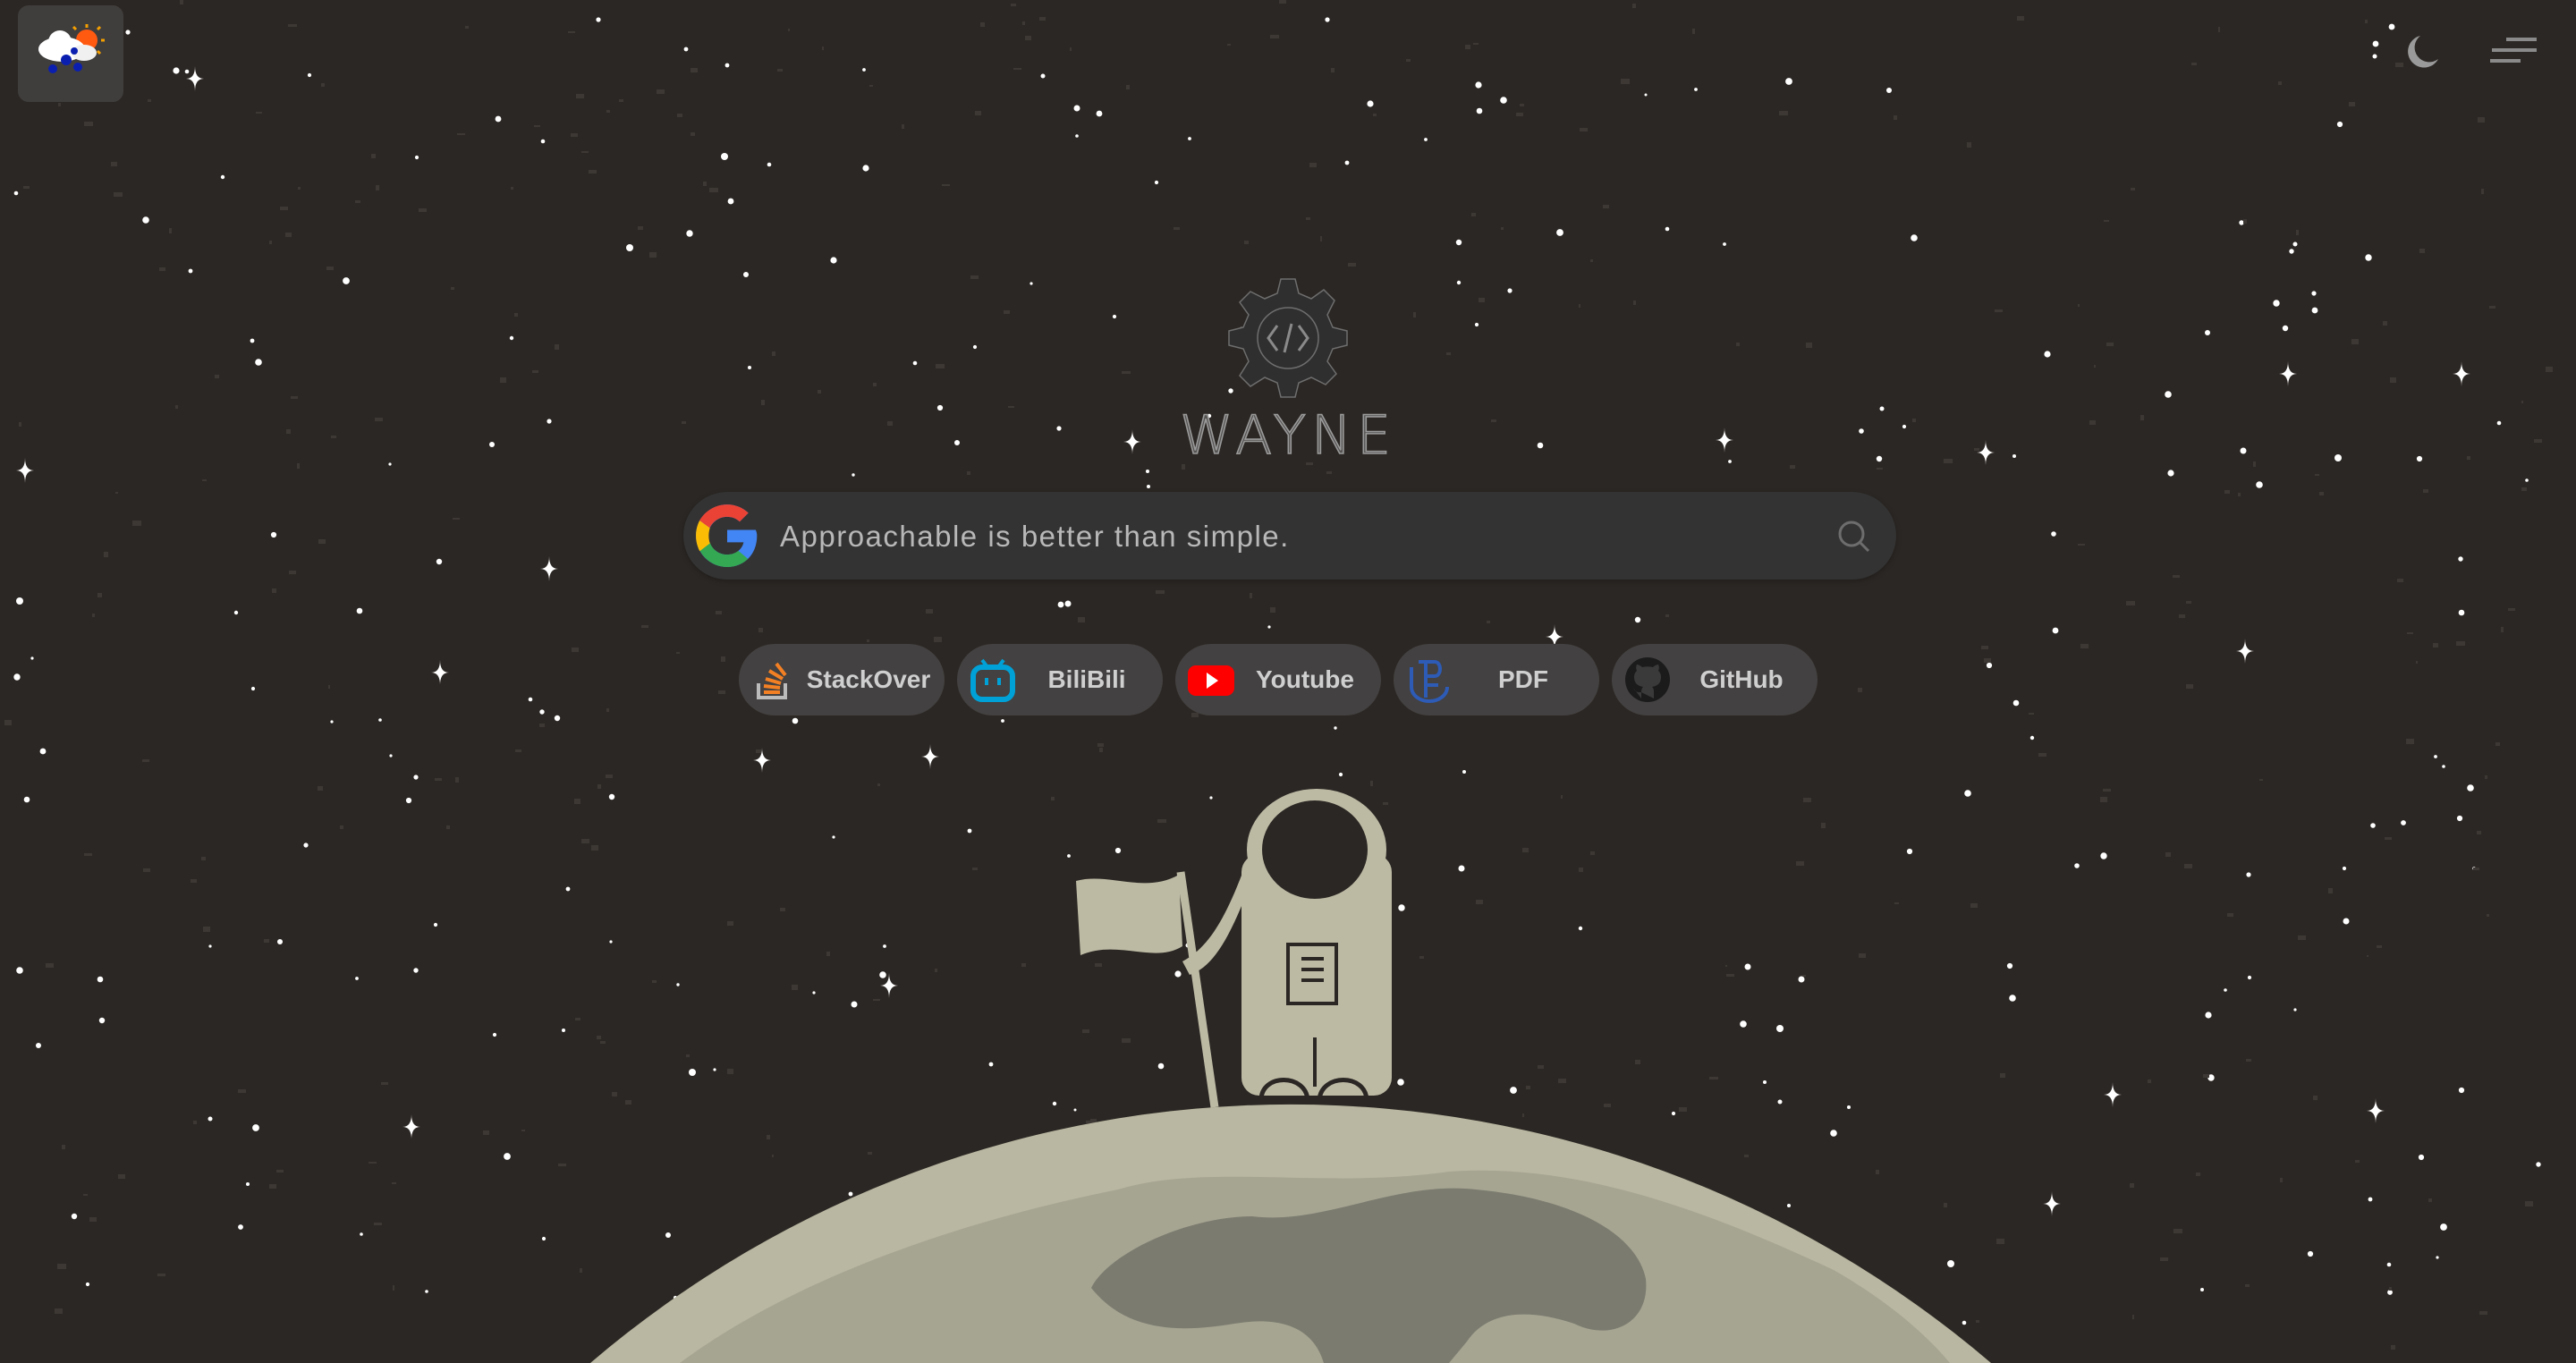 This screenshot has width=2576, height=1363. Describe the element at coordinates (2245, 652) in the screenshot. I see `sparkle-star` at that location.